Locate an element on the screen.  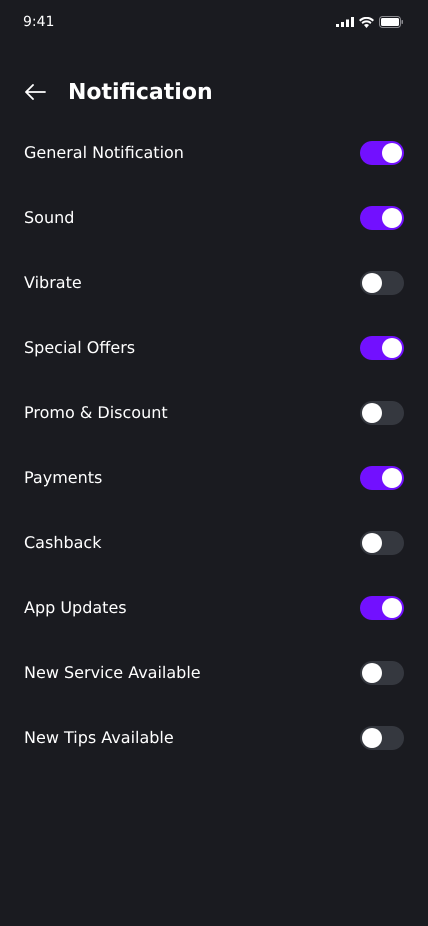
setting-label: Special Offers is located at coordinates (80, 347).